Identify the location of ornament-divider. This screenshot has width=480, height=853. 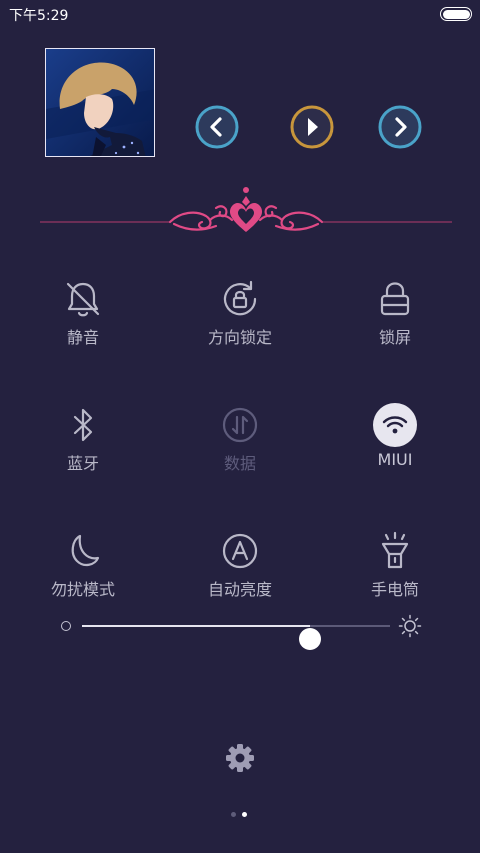
(246, 208).